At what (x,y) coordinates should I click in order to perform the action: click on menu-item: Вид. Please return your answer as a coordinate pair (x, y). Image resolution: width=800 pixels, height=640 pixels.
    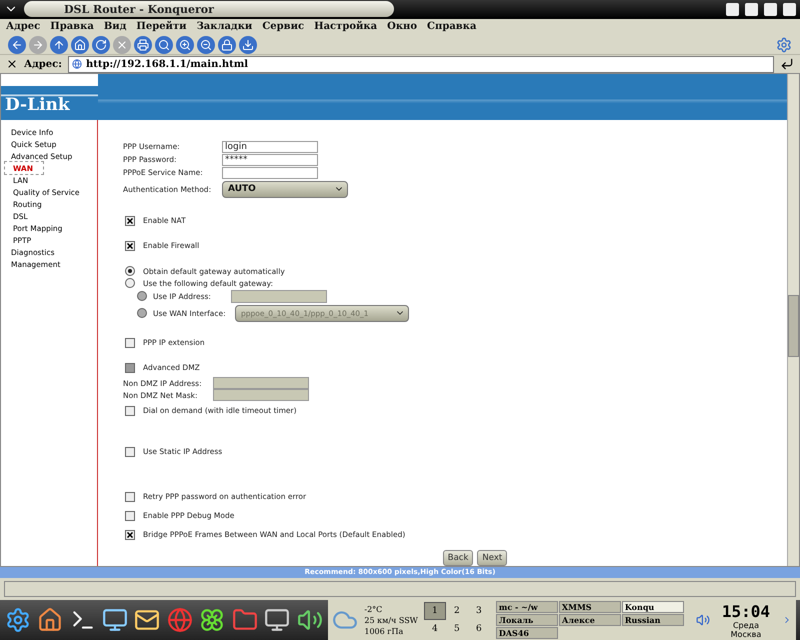
    Looking at the image, I should click on (115, 27).